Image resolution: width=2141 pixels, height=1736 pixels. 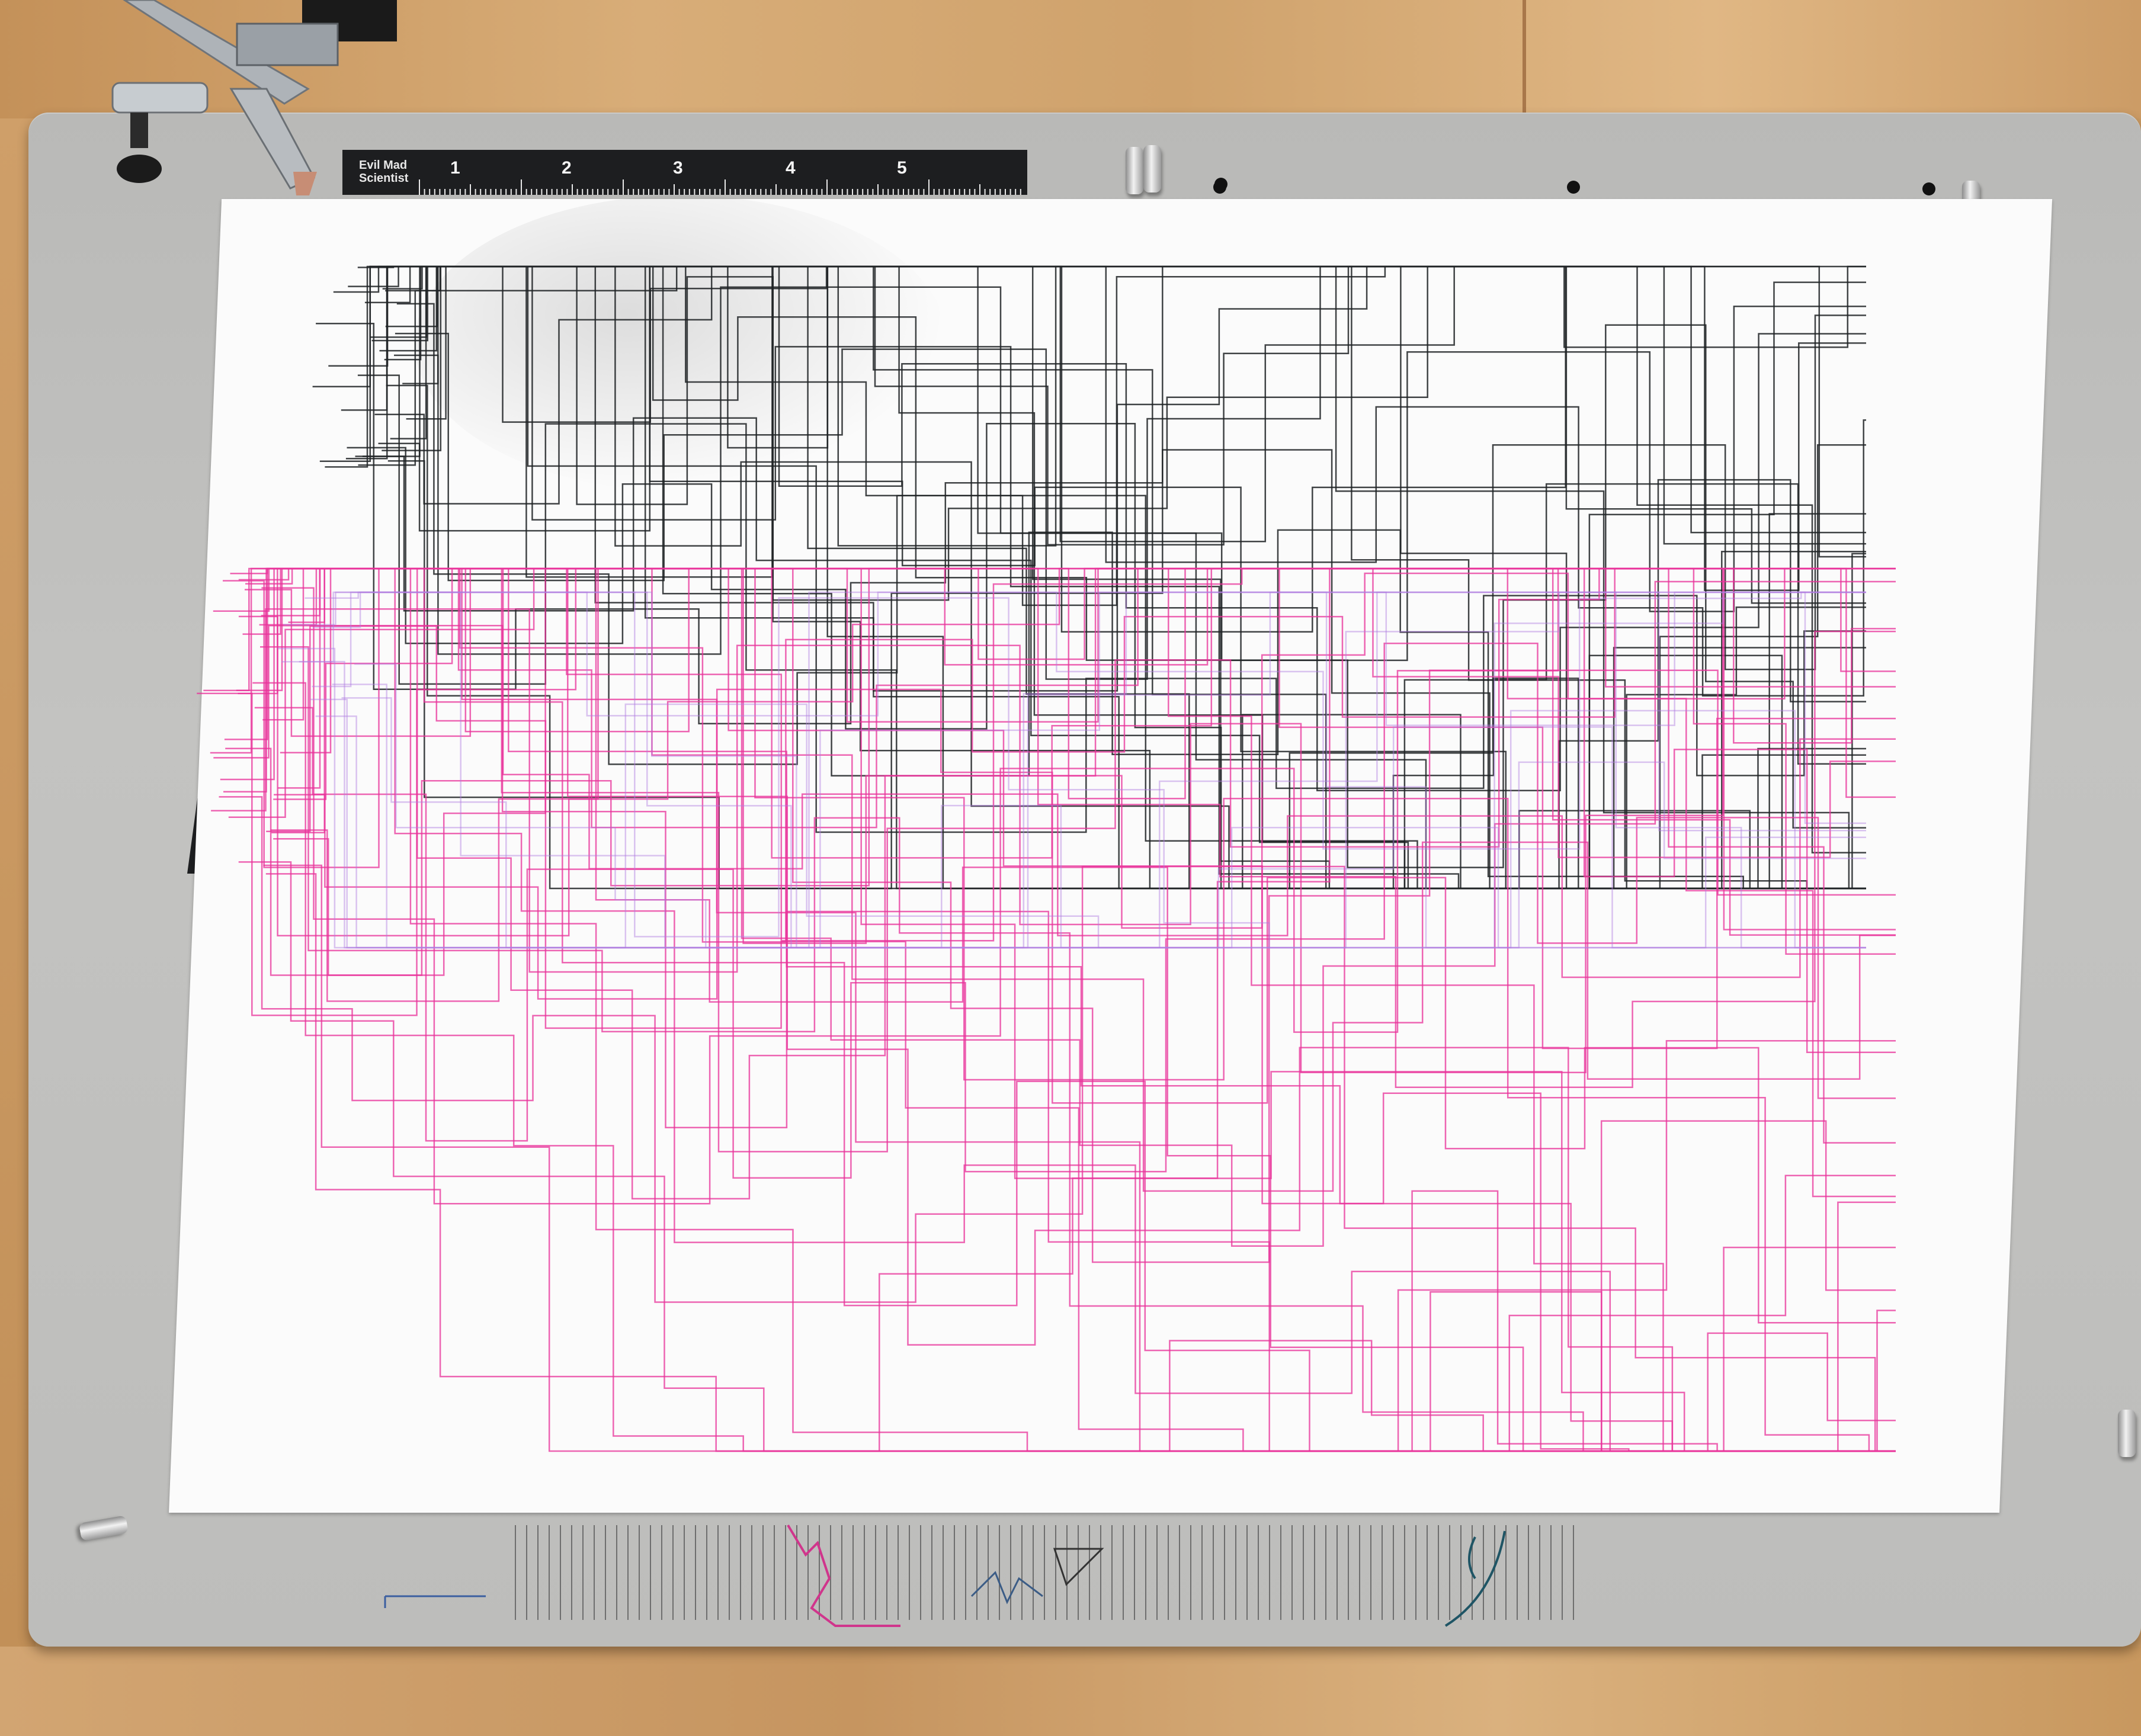 What do you see at coordinates (254, 97) in the screenshot?
I see `plotter-arm-icon` at bounding box center [254, 97].